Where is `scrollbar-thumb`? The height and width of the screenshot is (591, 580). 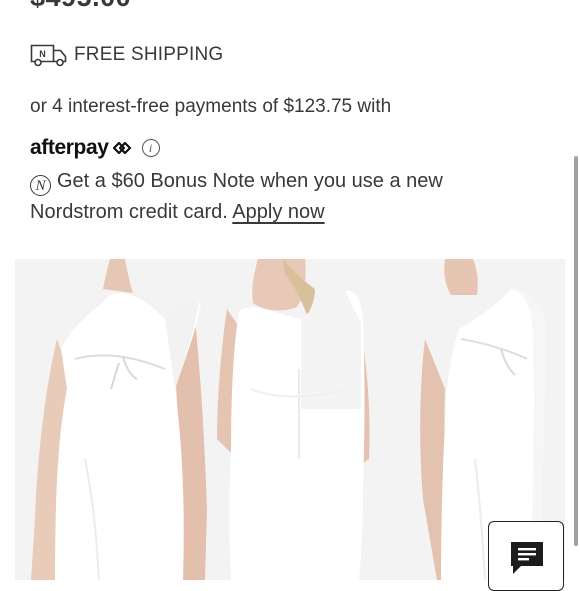
scrollbar-thumb is located at coordinates (576, 351).